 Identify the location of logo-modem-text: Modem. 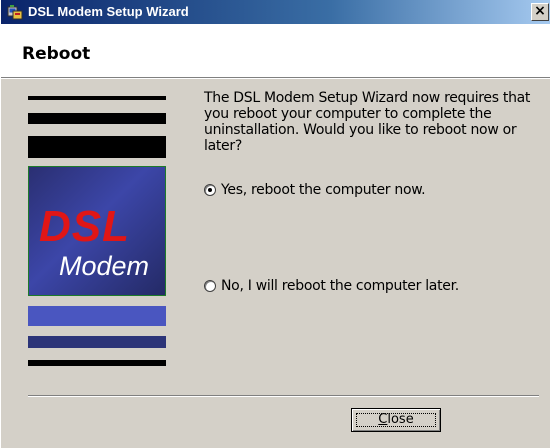
(104, 266).